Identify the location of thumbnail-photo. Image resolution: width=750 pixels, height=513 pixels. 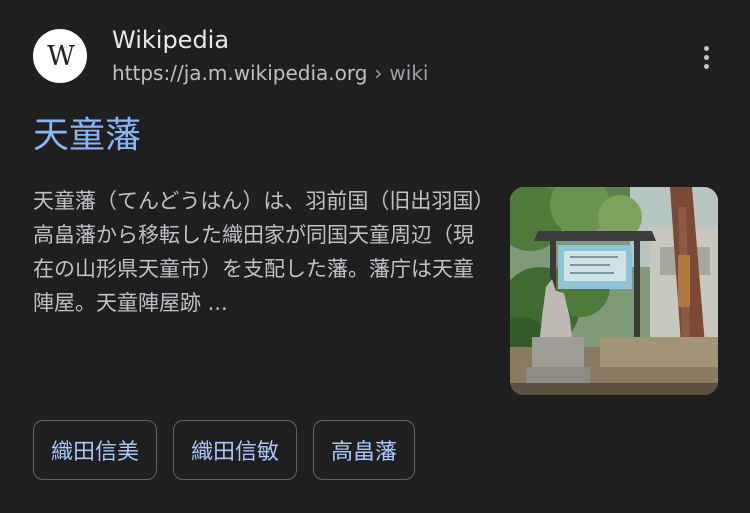
(614, 291).